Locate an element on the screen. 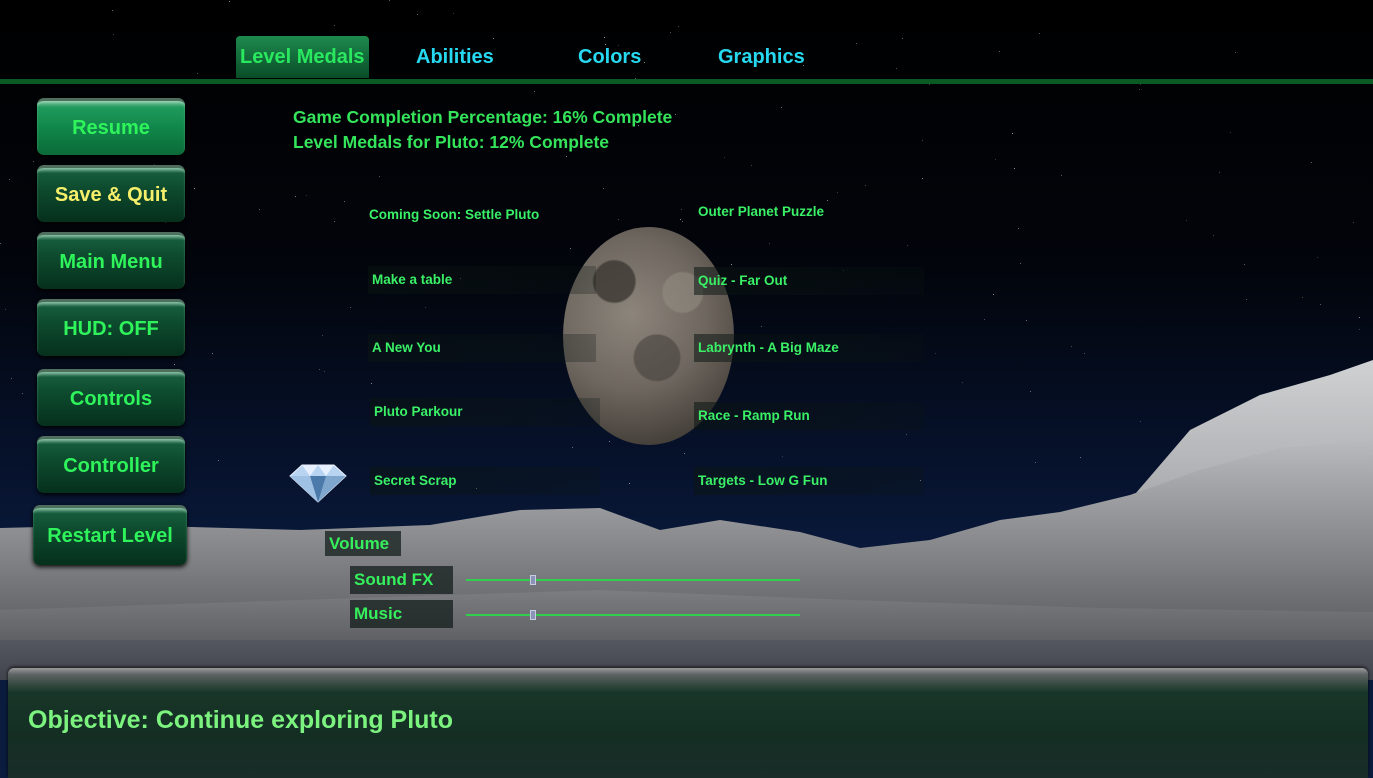 Image resolution: width=1373 pixels, height=778 pixels. tab-bar: Level Medals Abilities Colors Graphics is located at coordinates (686, 42).